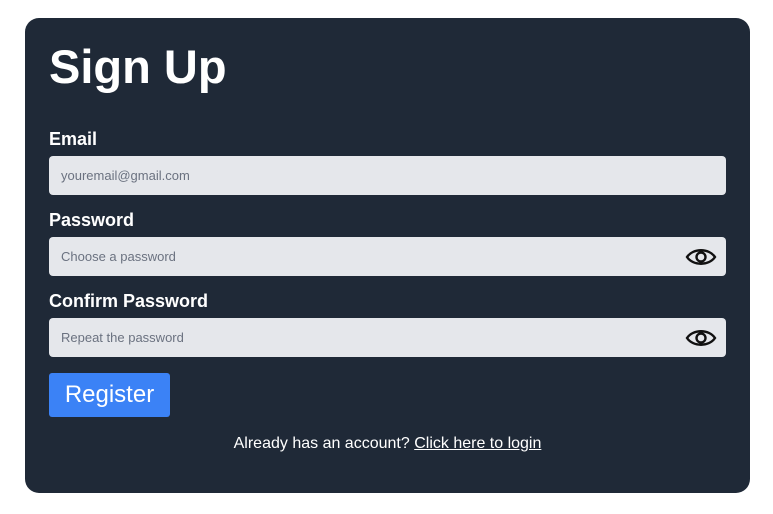 This screenshot has height=514, width=773. Describe the element at coordinates (92, 220) in the screenshot. I see `password-label: Password` at that location.